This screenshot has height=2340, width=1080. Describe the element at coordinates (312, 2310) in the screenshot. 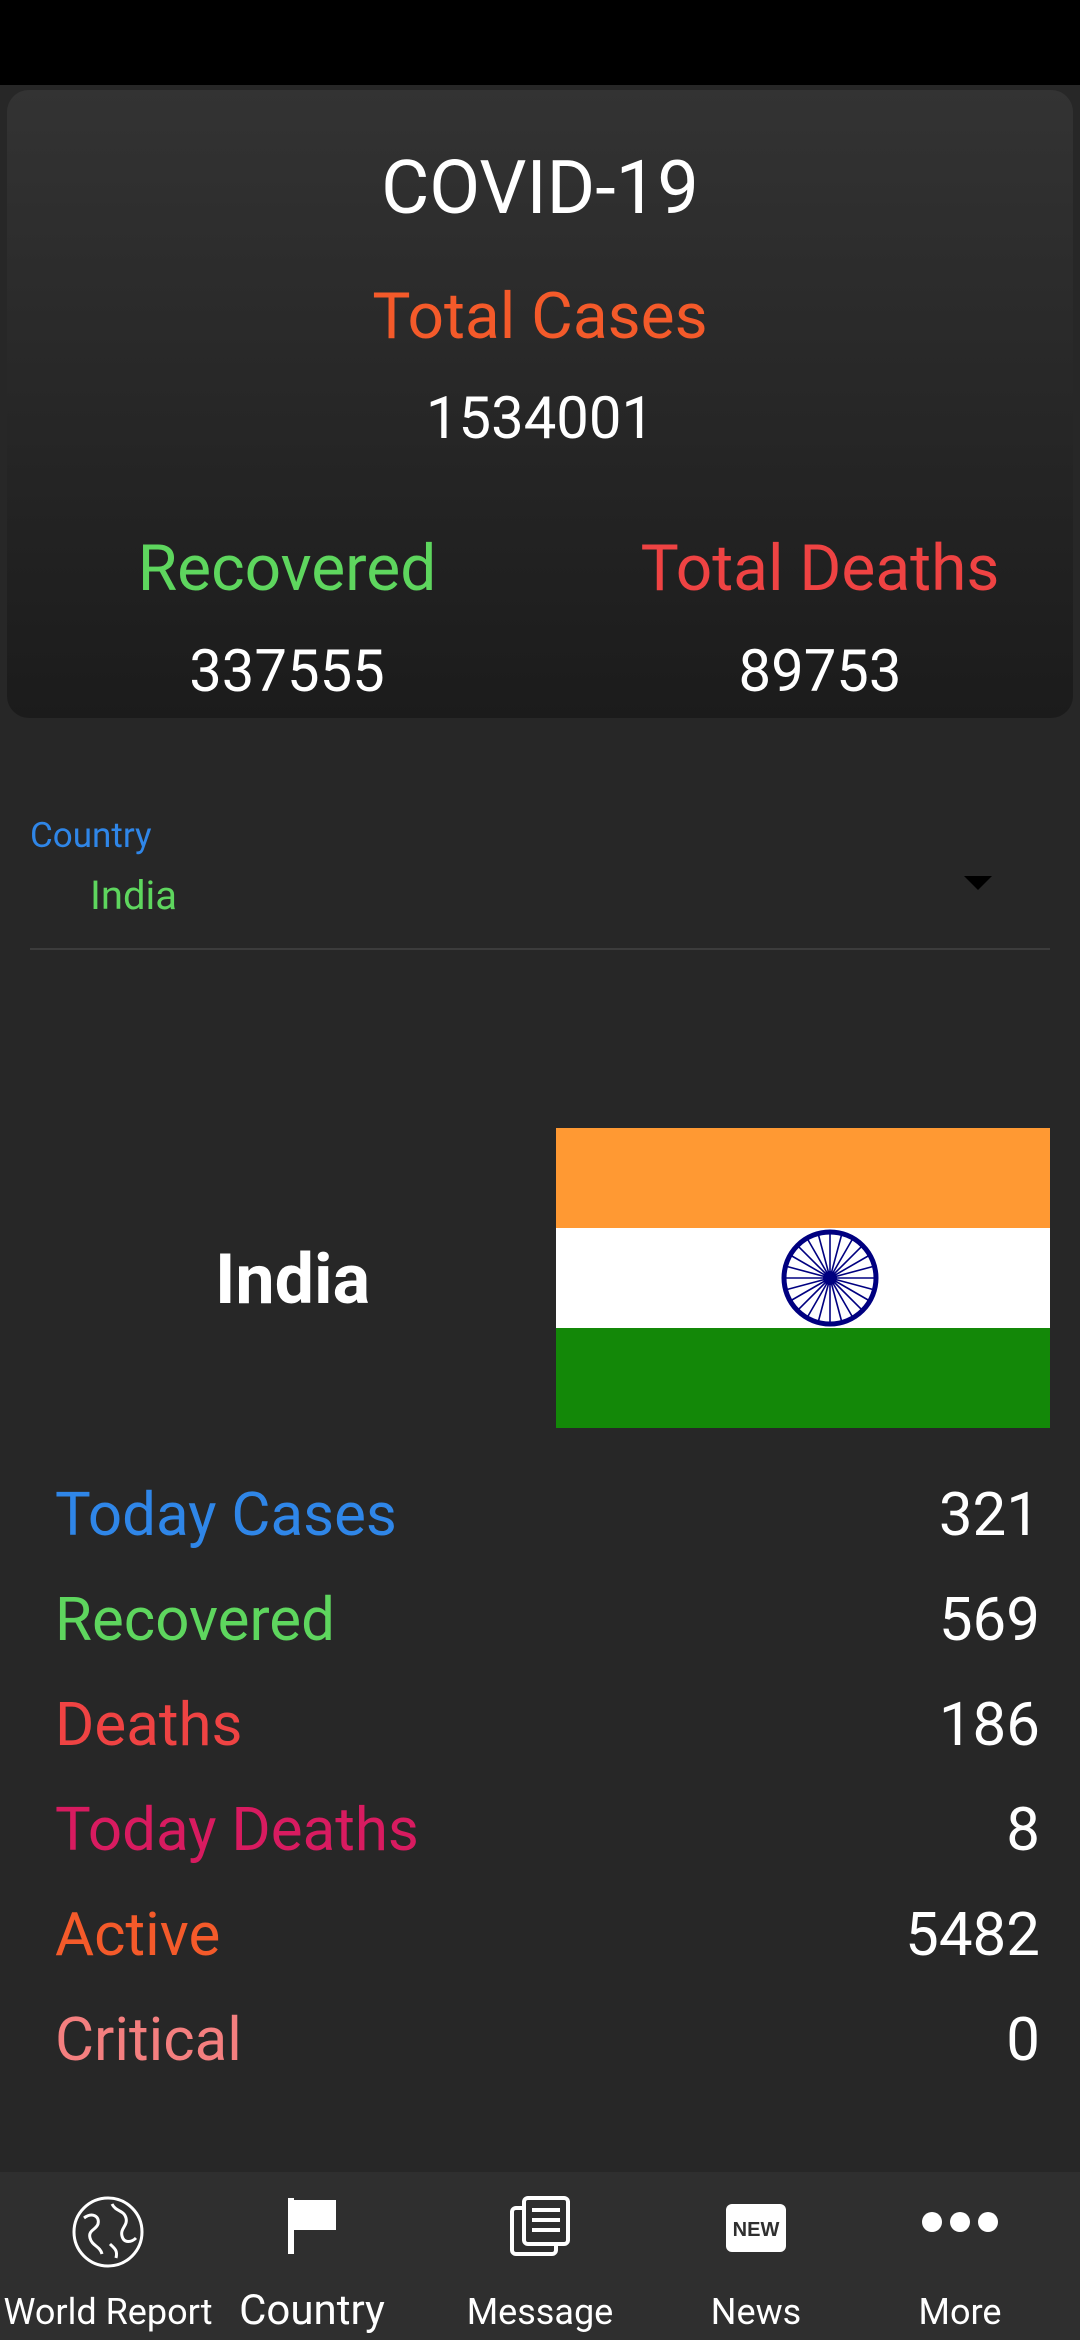

I see `nav-label: Country` at that location.